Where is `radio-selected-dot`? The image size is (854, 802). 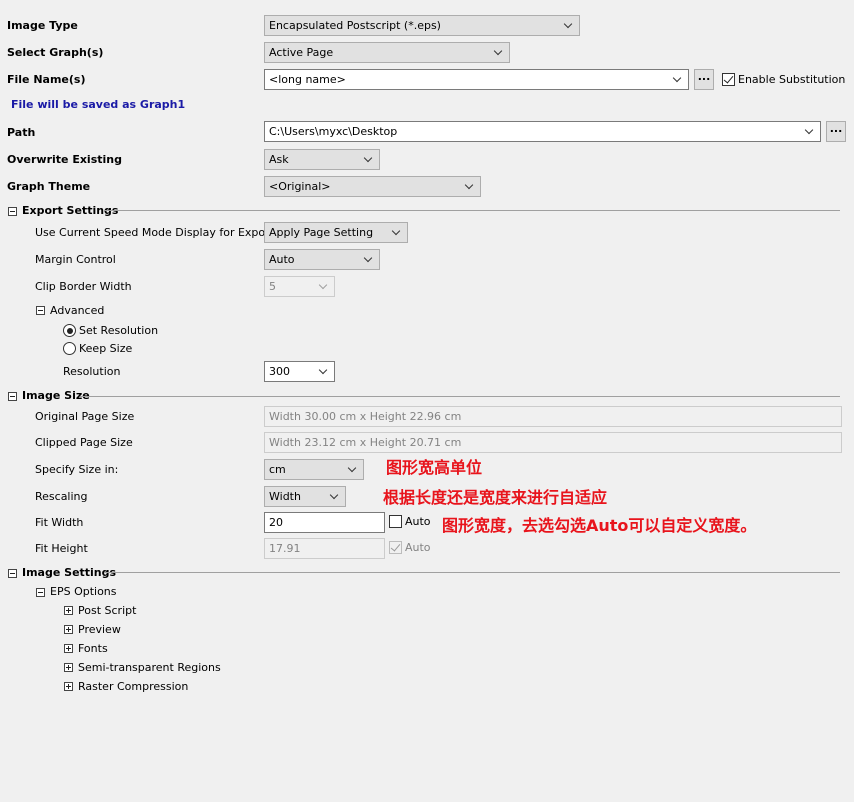 radio-selected-dot is located at coordinates (69, 330).